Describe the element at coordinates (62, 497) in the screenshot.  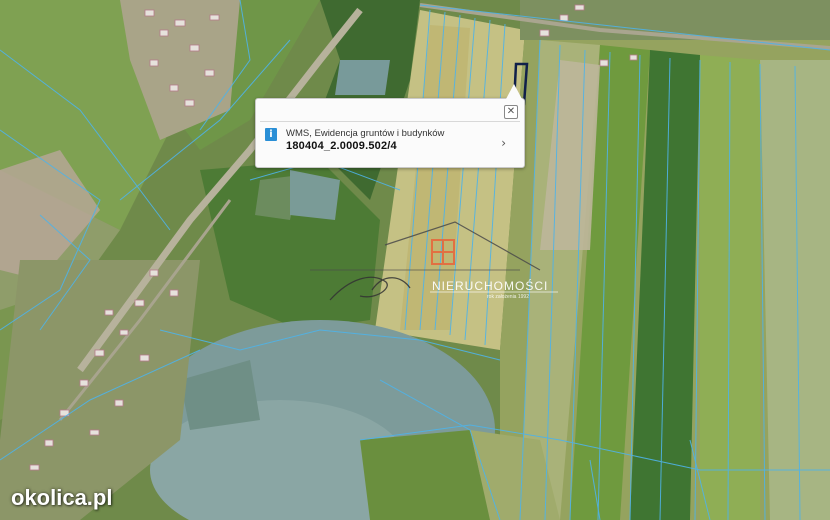
I see `site-logo: okolica.pl` at that location.